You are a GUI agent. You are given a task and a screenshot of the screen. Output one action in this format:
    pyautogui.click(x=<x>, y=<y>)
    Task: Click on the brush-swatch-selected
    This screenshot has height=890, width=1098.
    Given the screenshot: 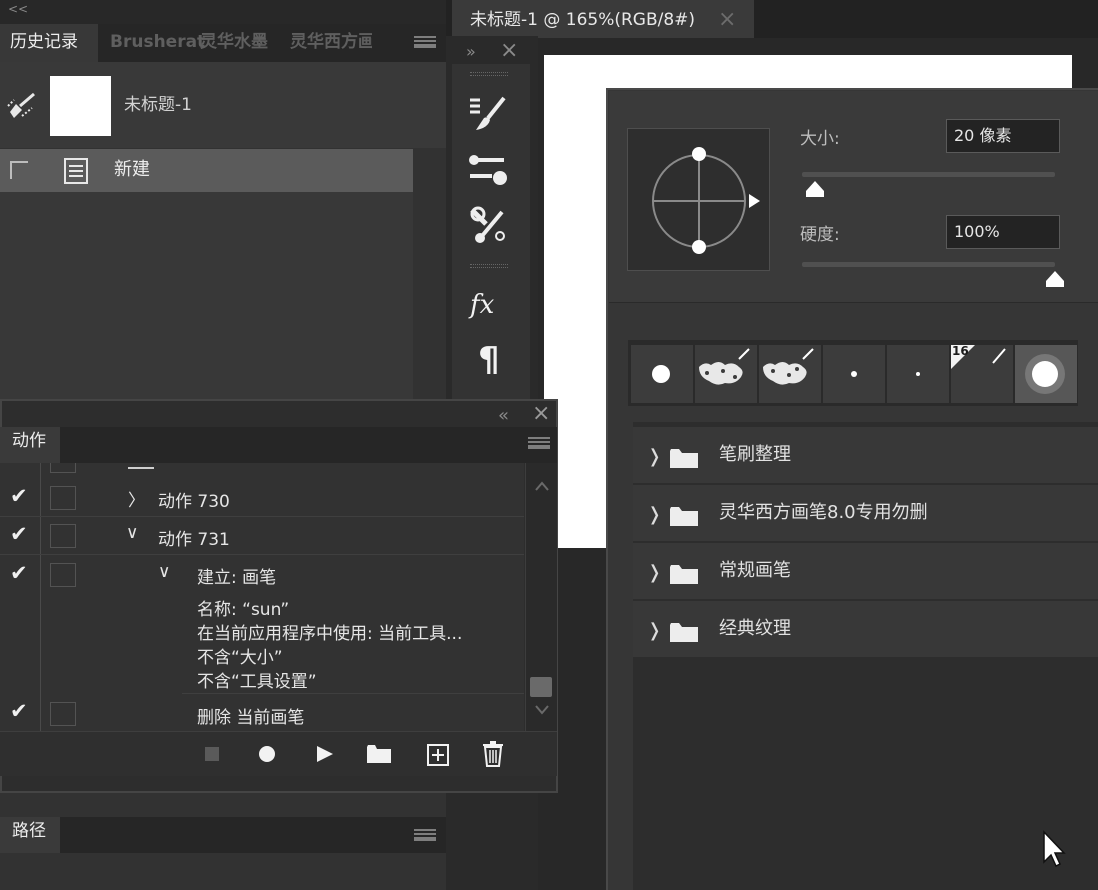 What is the action you would take?
    pyautogui.click(x=1046, y=374)
    